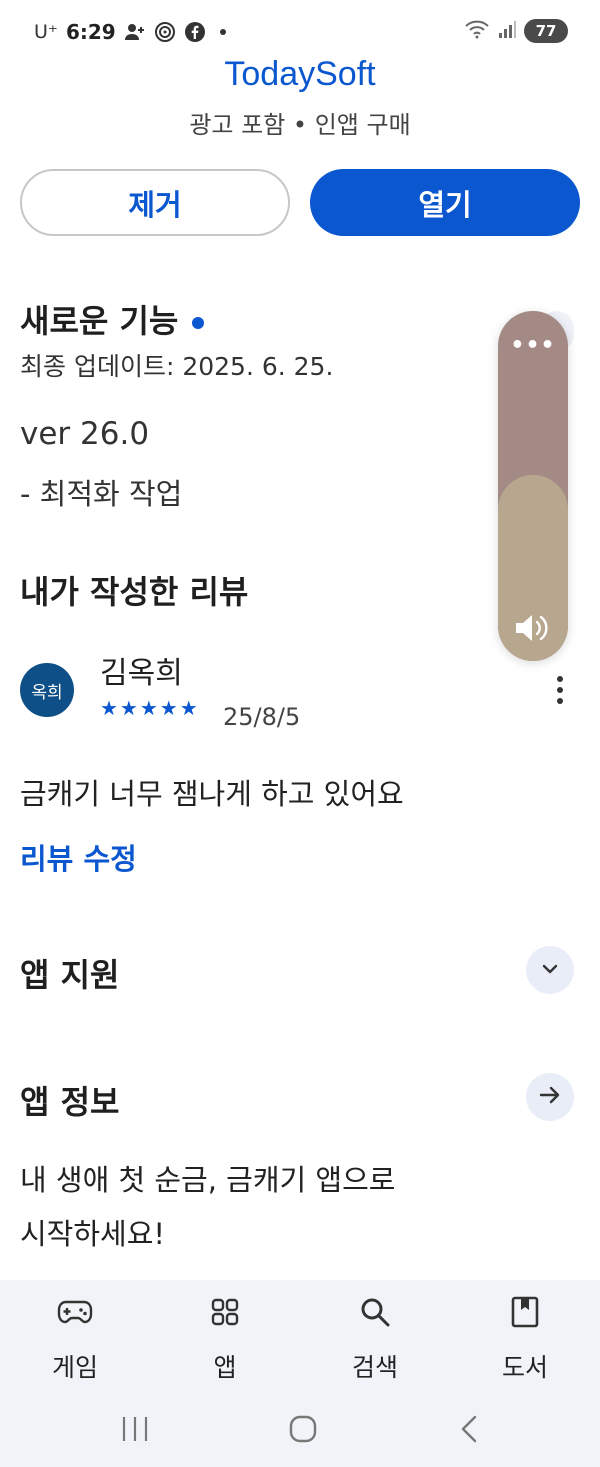 The height and width of the screenshot is (1467, 600). Describe the element at coordinates (375, 1340) in the screenshot. I see `nav-item-search: 검색` at that location.